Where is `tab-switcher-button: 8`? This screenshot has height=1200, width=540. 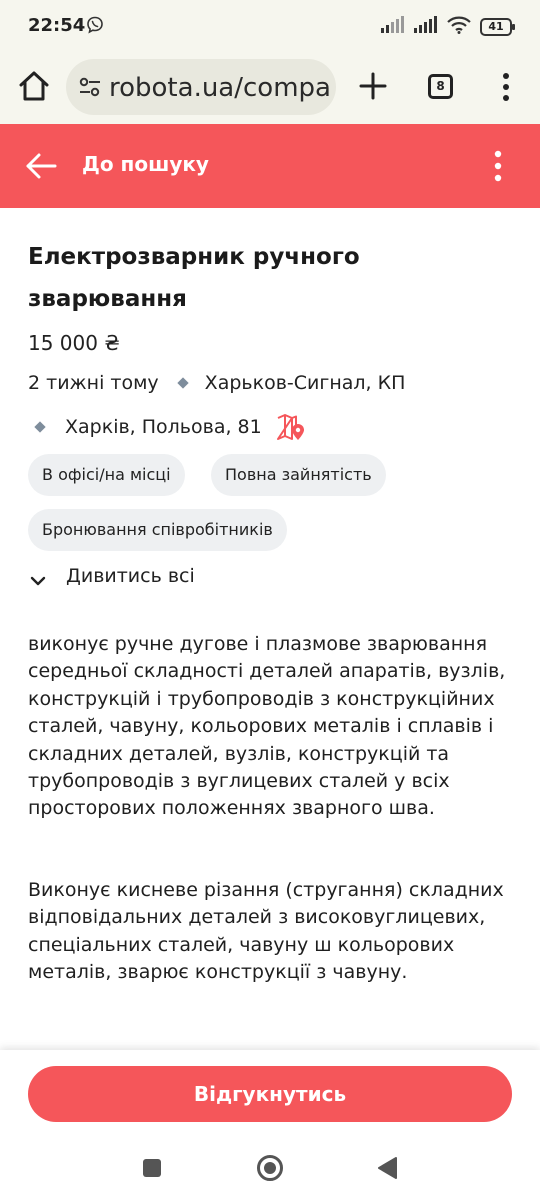 tab-switcher-button: 8 is located at coordinates (440, 86).